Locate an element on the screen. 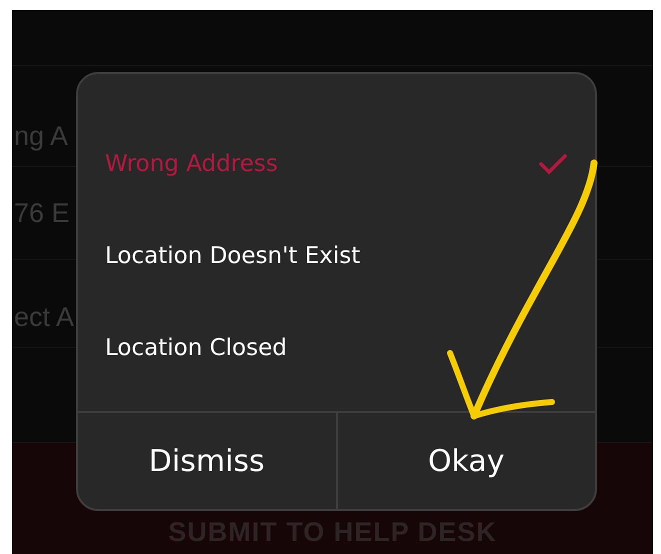 The height and width of the screenshot is (554, 661). dismiss-button: Dismiss is located at coordinates (208, 461).